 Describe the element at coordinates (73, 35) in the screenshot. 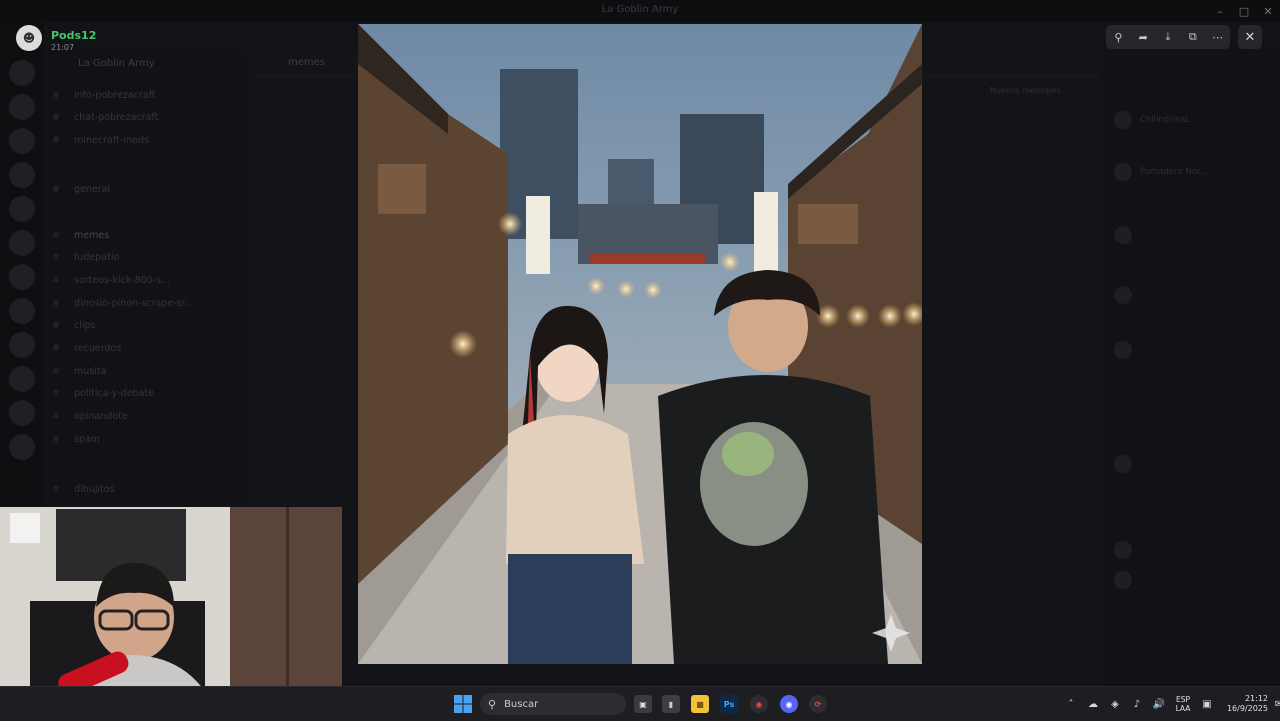

I see `uploader-name: Pods12` at that location.